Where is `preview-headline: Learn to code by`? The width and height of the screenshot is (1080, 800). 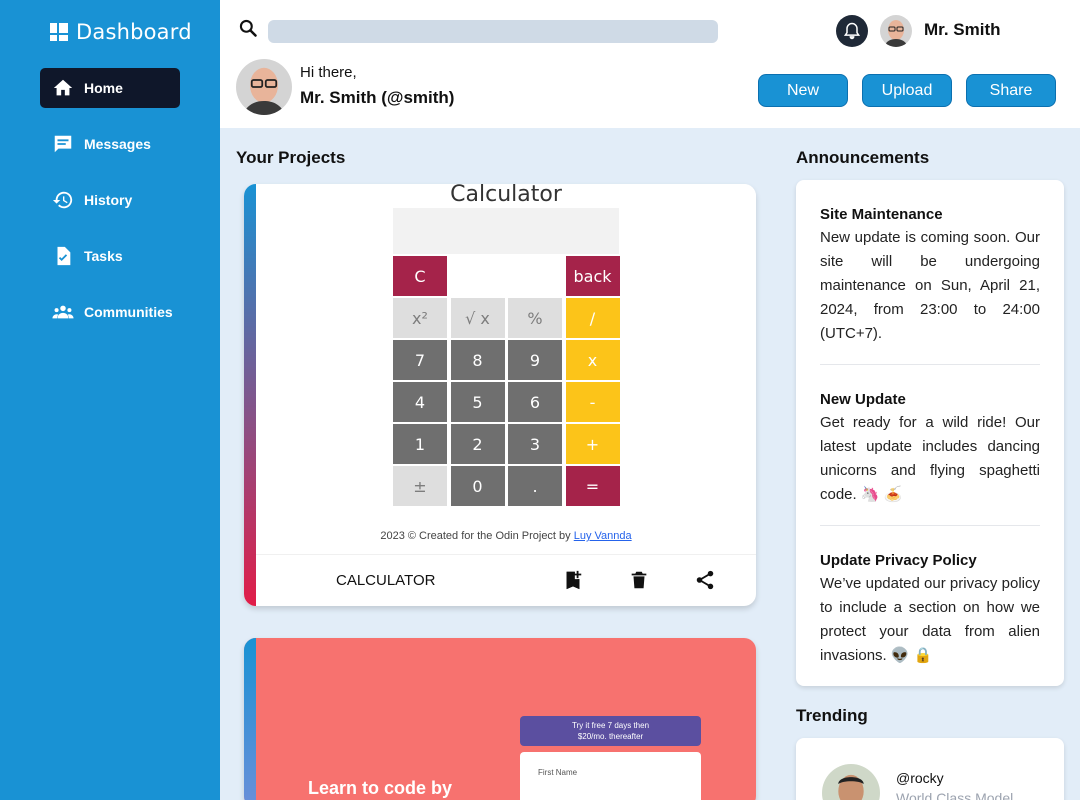
preview-headline: Learn to code by is located at coordinates (380, 788).